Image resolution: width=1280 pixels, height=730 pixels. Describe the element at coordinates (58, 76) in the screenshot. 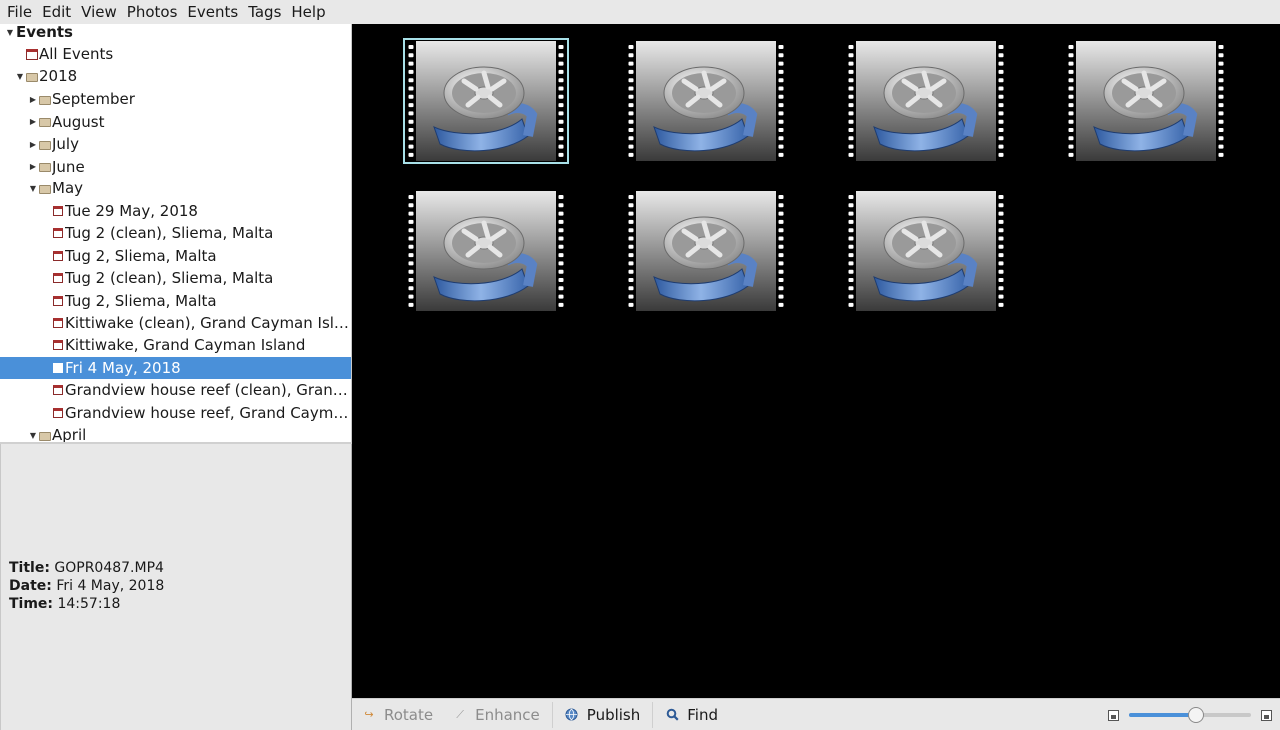

I see `tree-item-label: 2018` at that location.